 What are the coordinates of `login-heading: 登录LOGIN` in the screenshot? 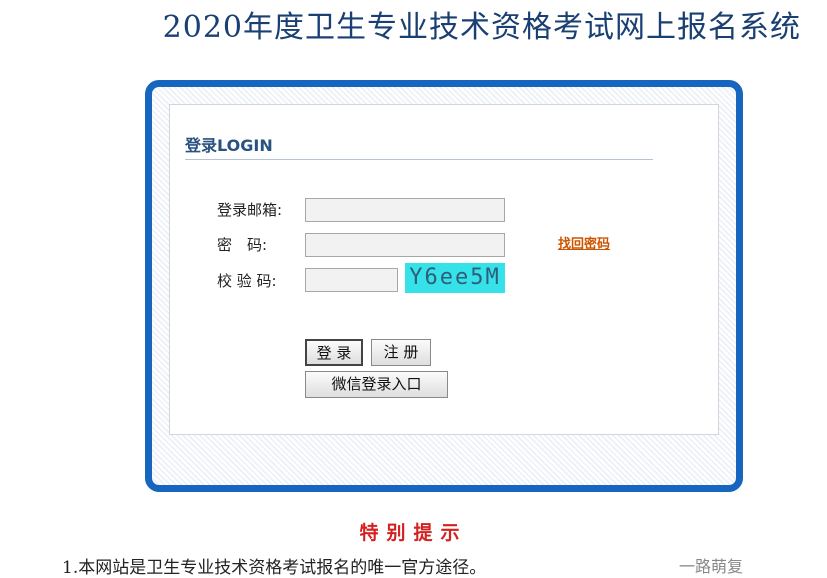 It's located at (229, 145).